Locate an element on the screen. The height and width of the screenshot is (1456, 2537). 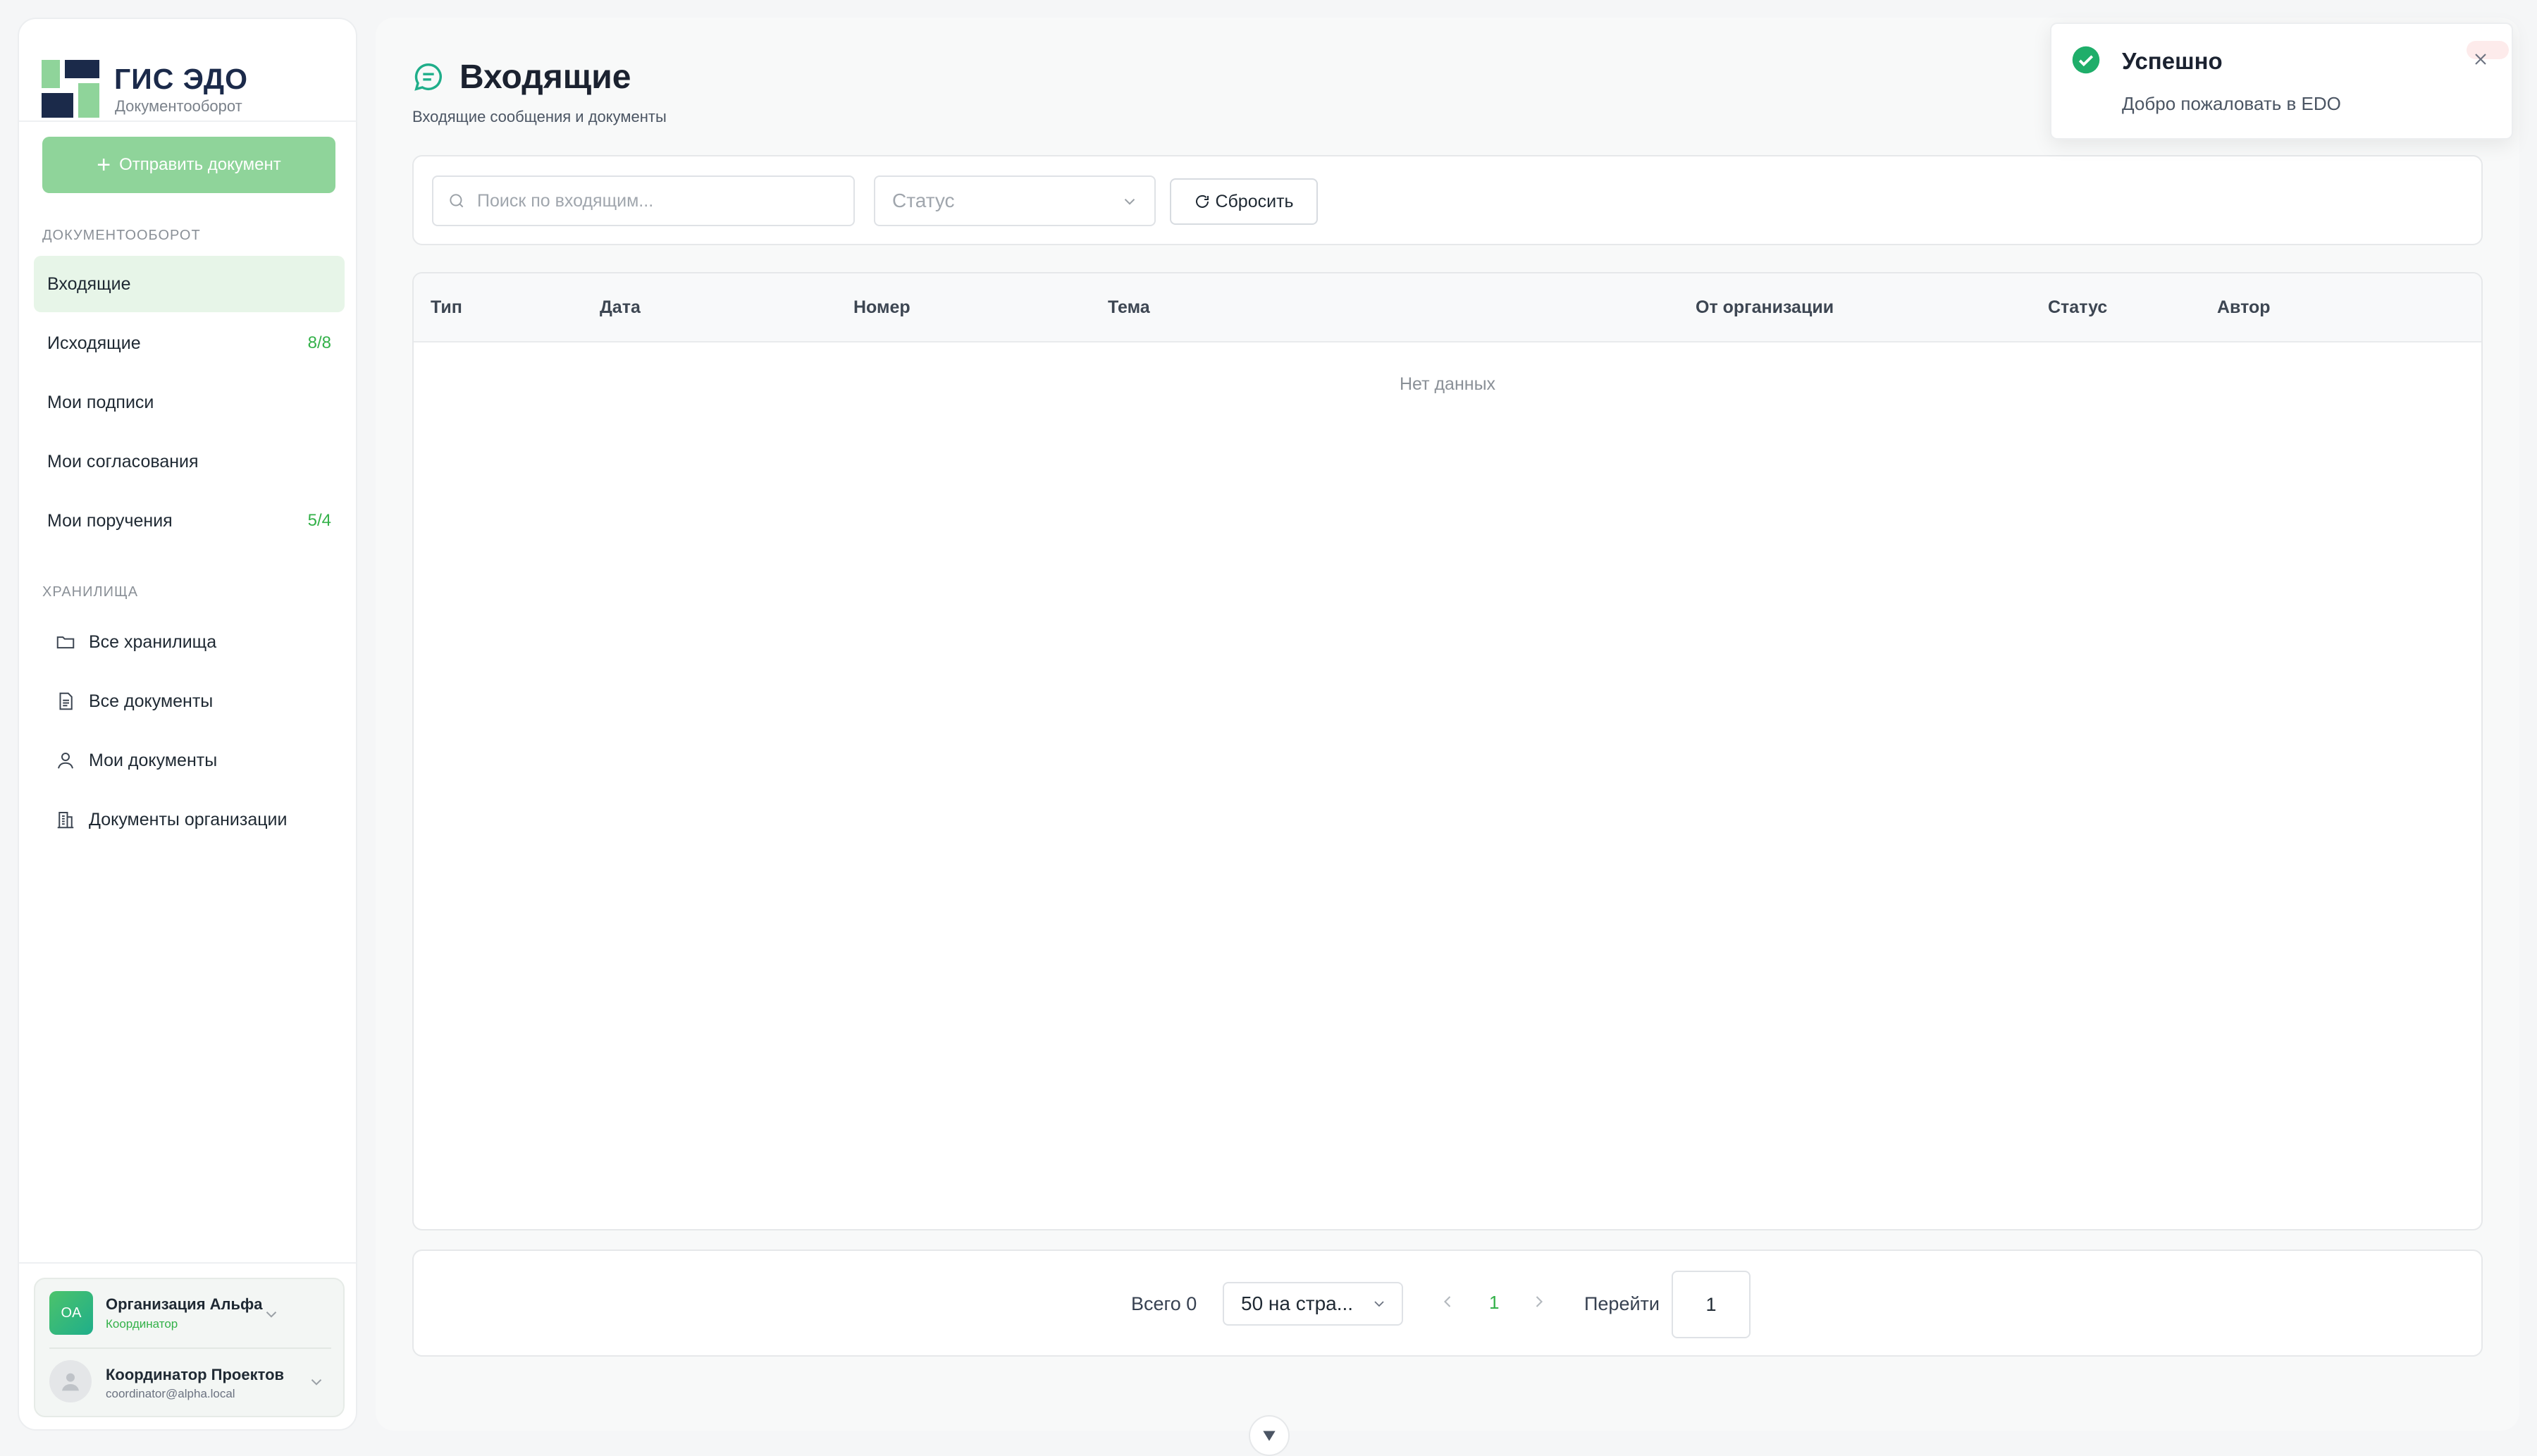
sidebar-item-label: Исходящие is located at coordinates (94, 343).